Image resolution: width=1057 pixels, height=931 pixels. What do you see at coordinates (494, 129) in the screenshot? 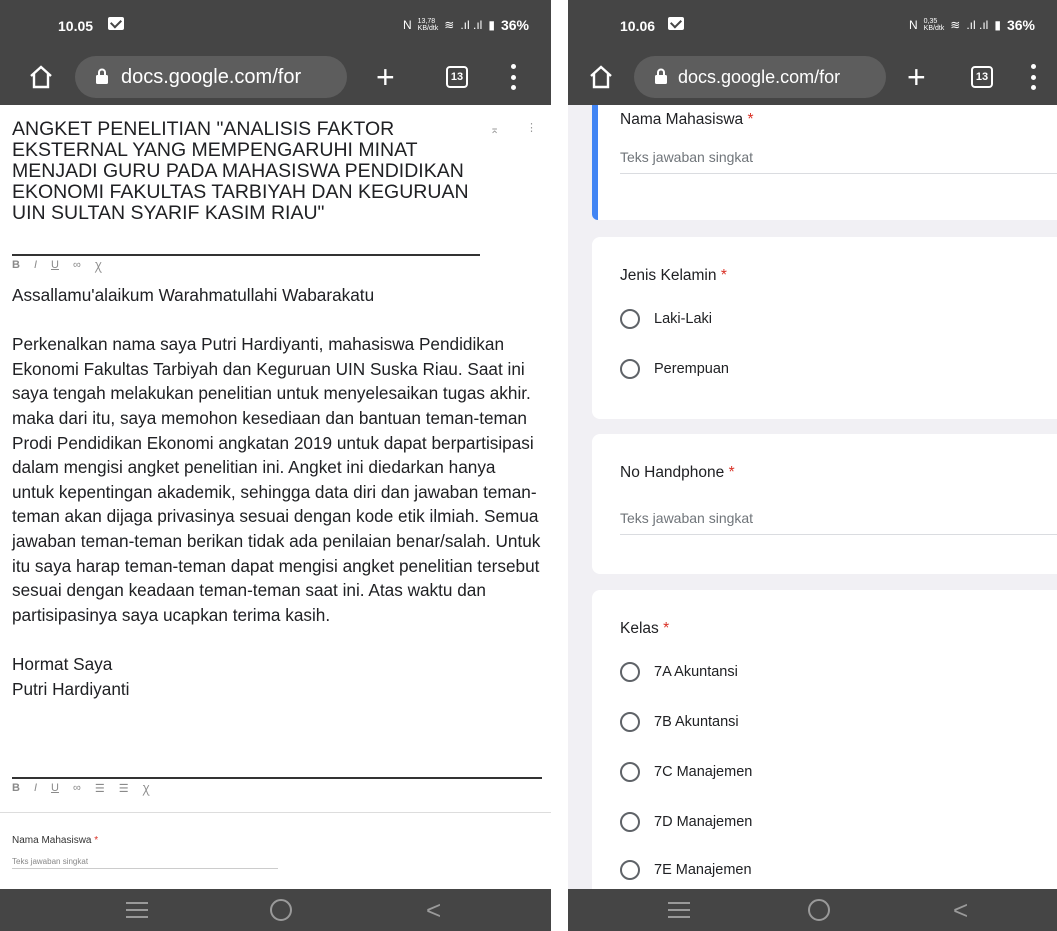
I see `collapse-icon: ⌅` at bounding box center [494, 129].